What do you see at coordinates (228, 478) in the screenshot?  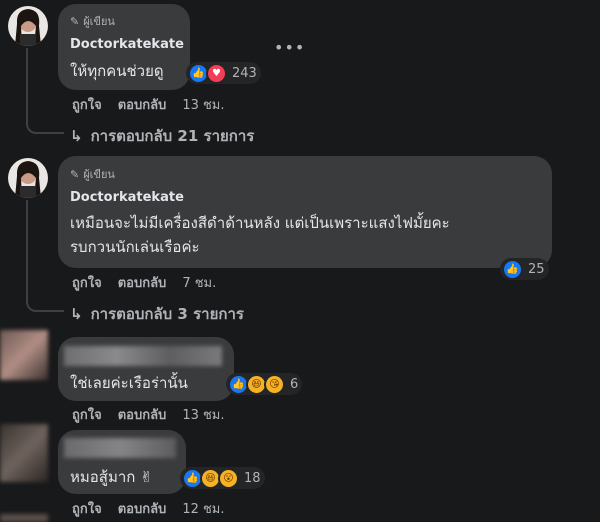 I see `wow-reaction-icon: 😮` at bounding box center [228, 478].